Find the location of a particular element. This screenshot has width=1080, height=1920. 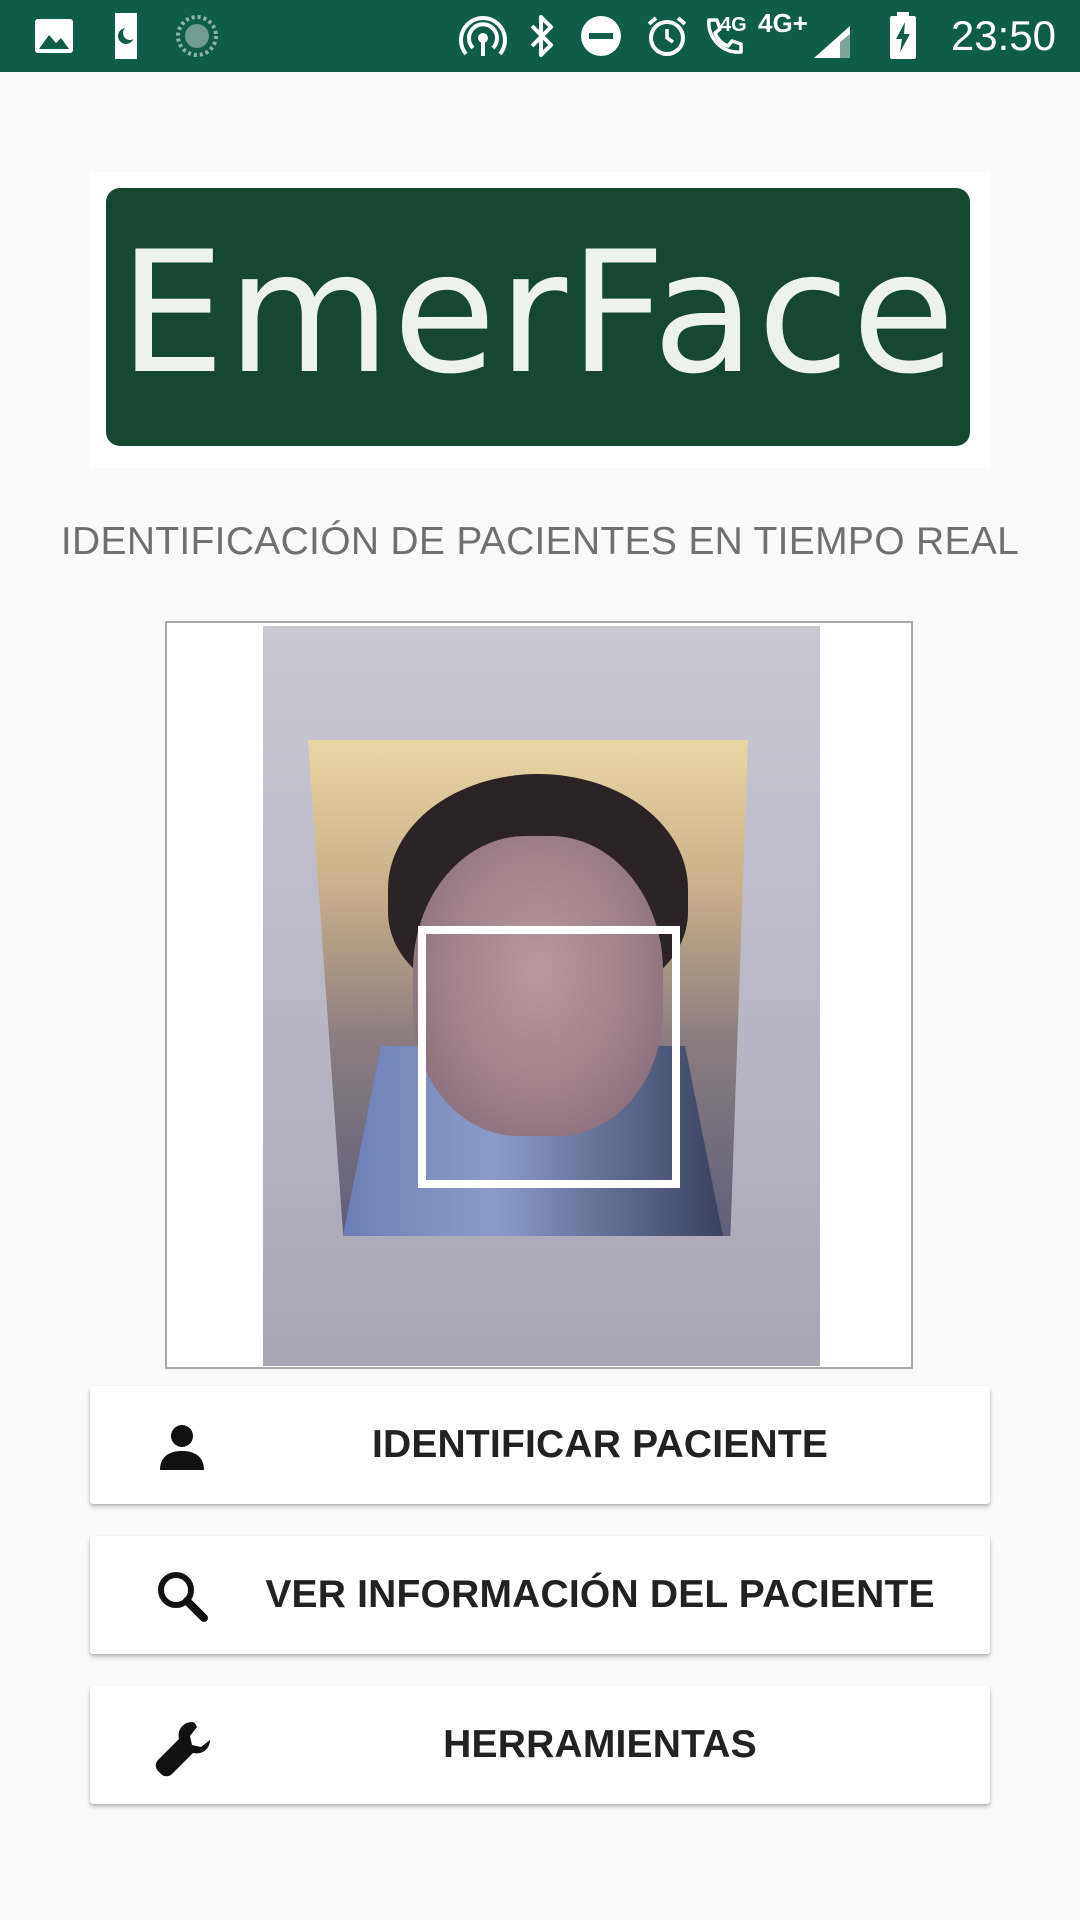

search-icon is located at coordinates (182, 1596).